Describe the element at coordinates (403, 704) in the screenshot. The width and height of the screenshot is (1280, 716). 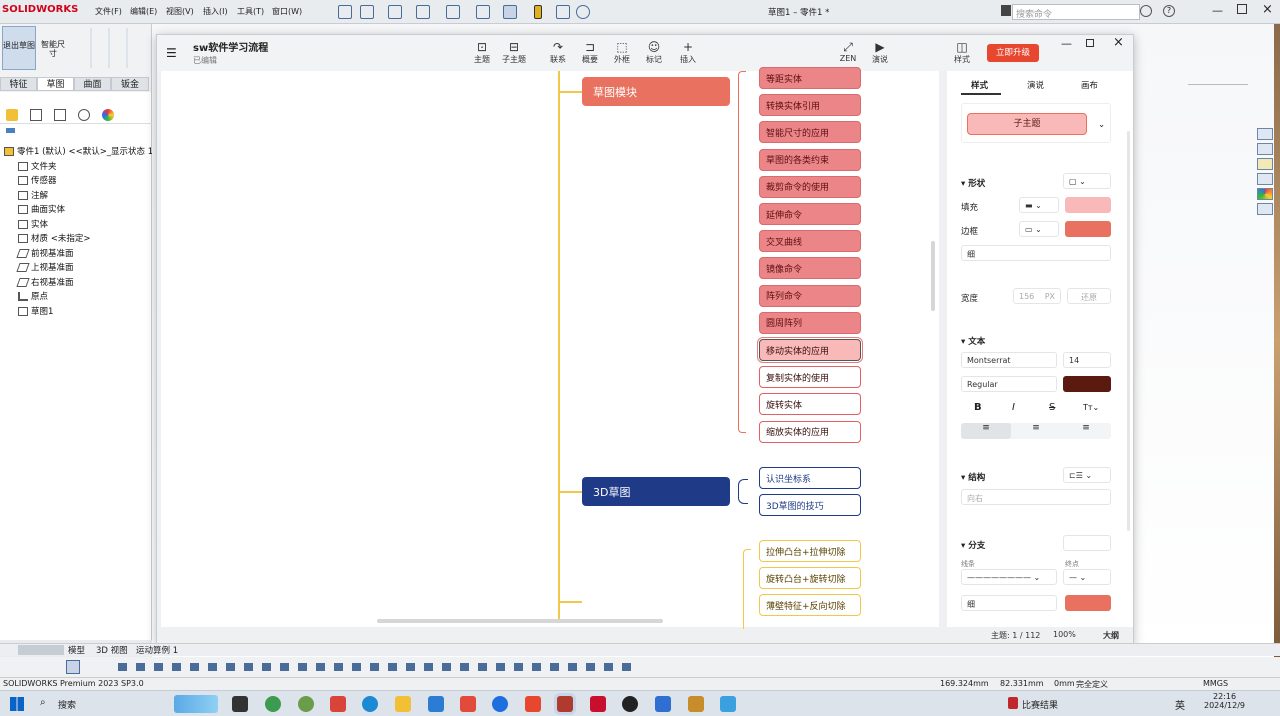
I see `file-explorer-icon` at that location.